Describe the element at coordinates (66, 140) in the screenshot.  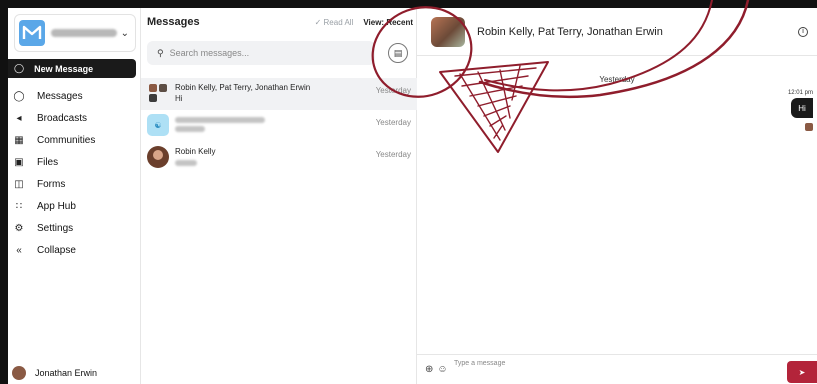
I see `sidebar-item-label: Communities` at that location.